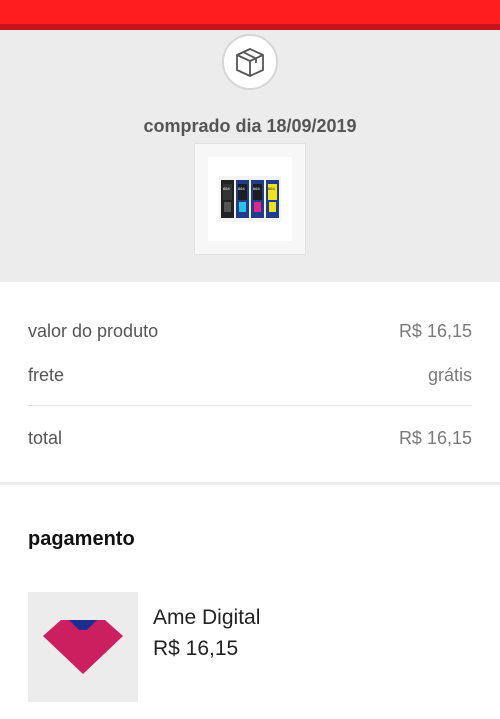 The width and height of the screenshot is (500, 719). Describe the element at coordinates (250, 15) in the screenshot. I see `top-bar` at that location.